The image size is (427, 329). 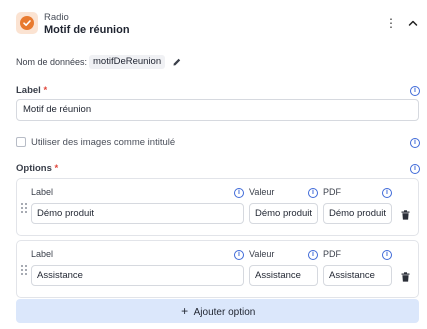 I want to click on add-option-button: + Ajouter option, so click(x=217, y=311).